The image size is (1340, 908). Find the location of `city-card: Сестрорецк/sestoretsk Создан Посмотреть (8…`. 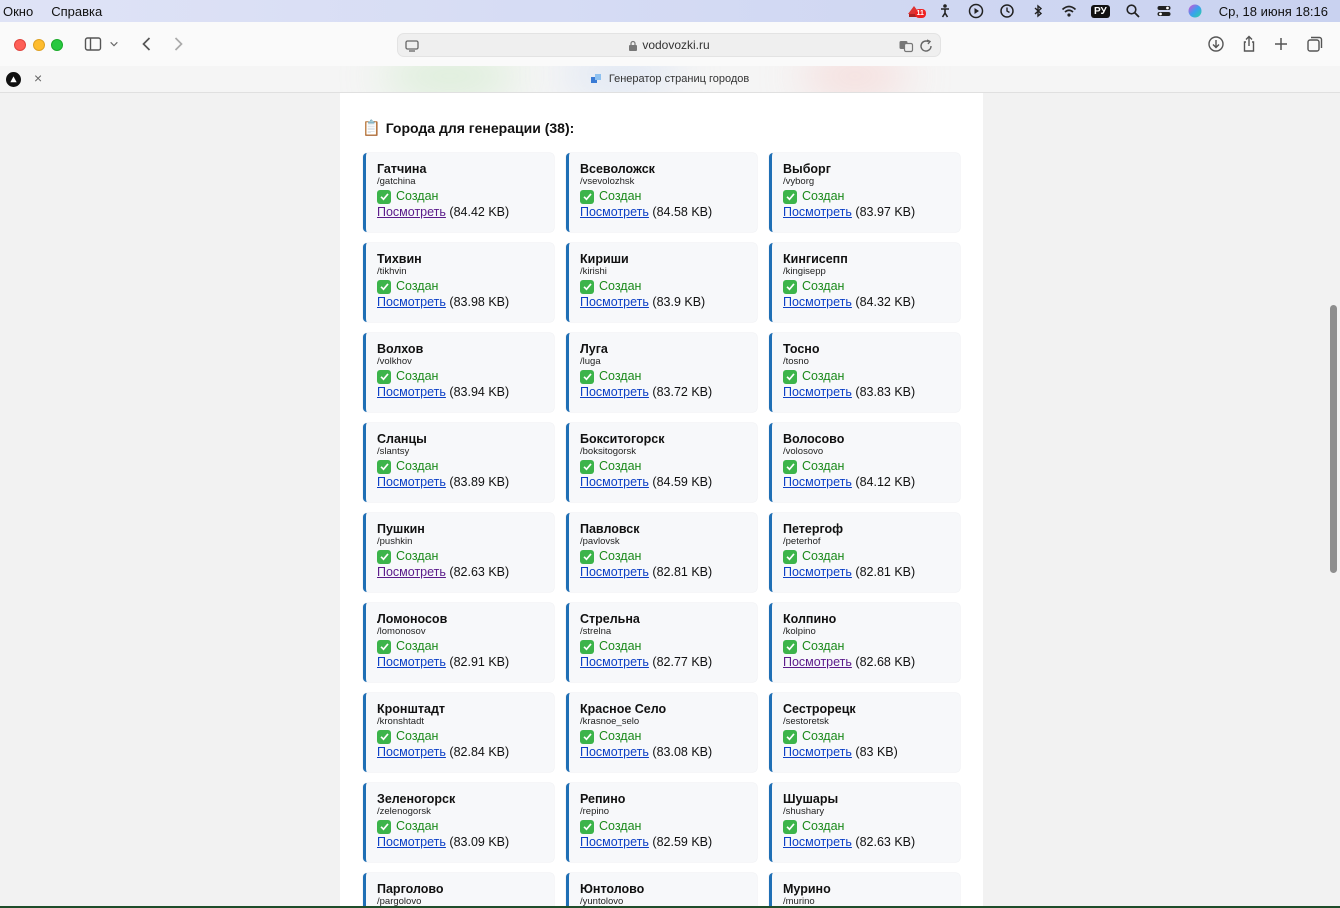

city-card: Сестрорецк/sestoretsk Создан Посмотреть (8… is located at coordinates (864, 732).